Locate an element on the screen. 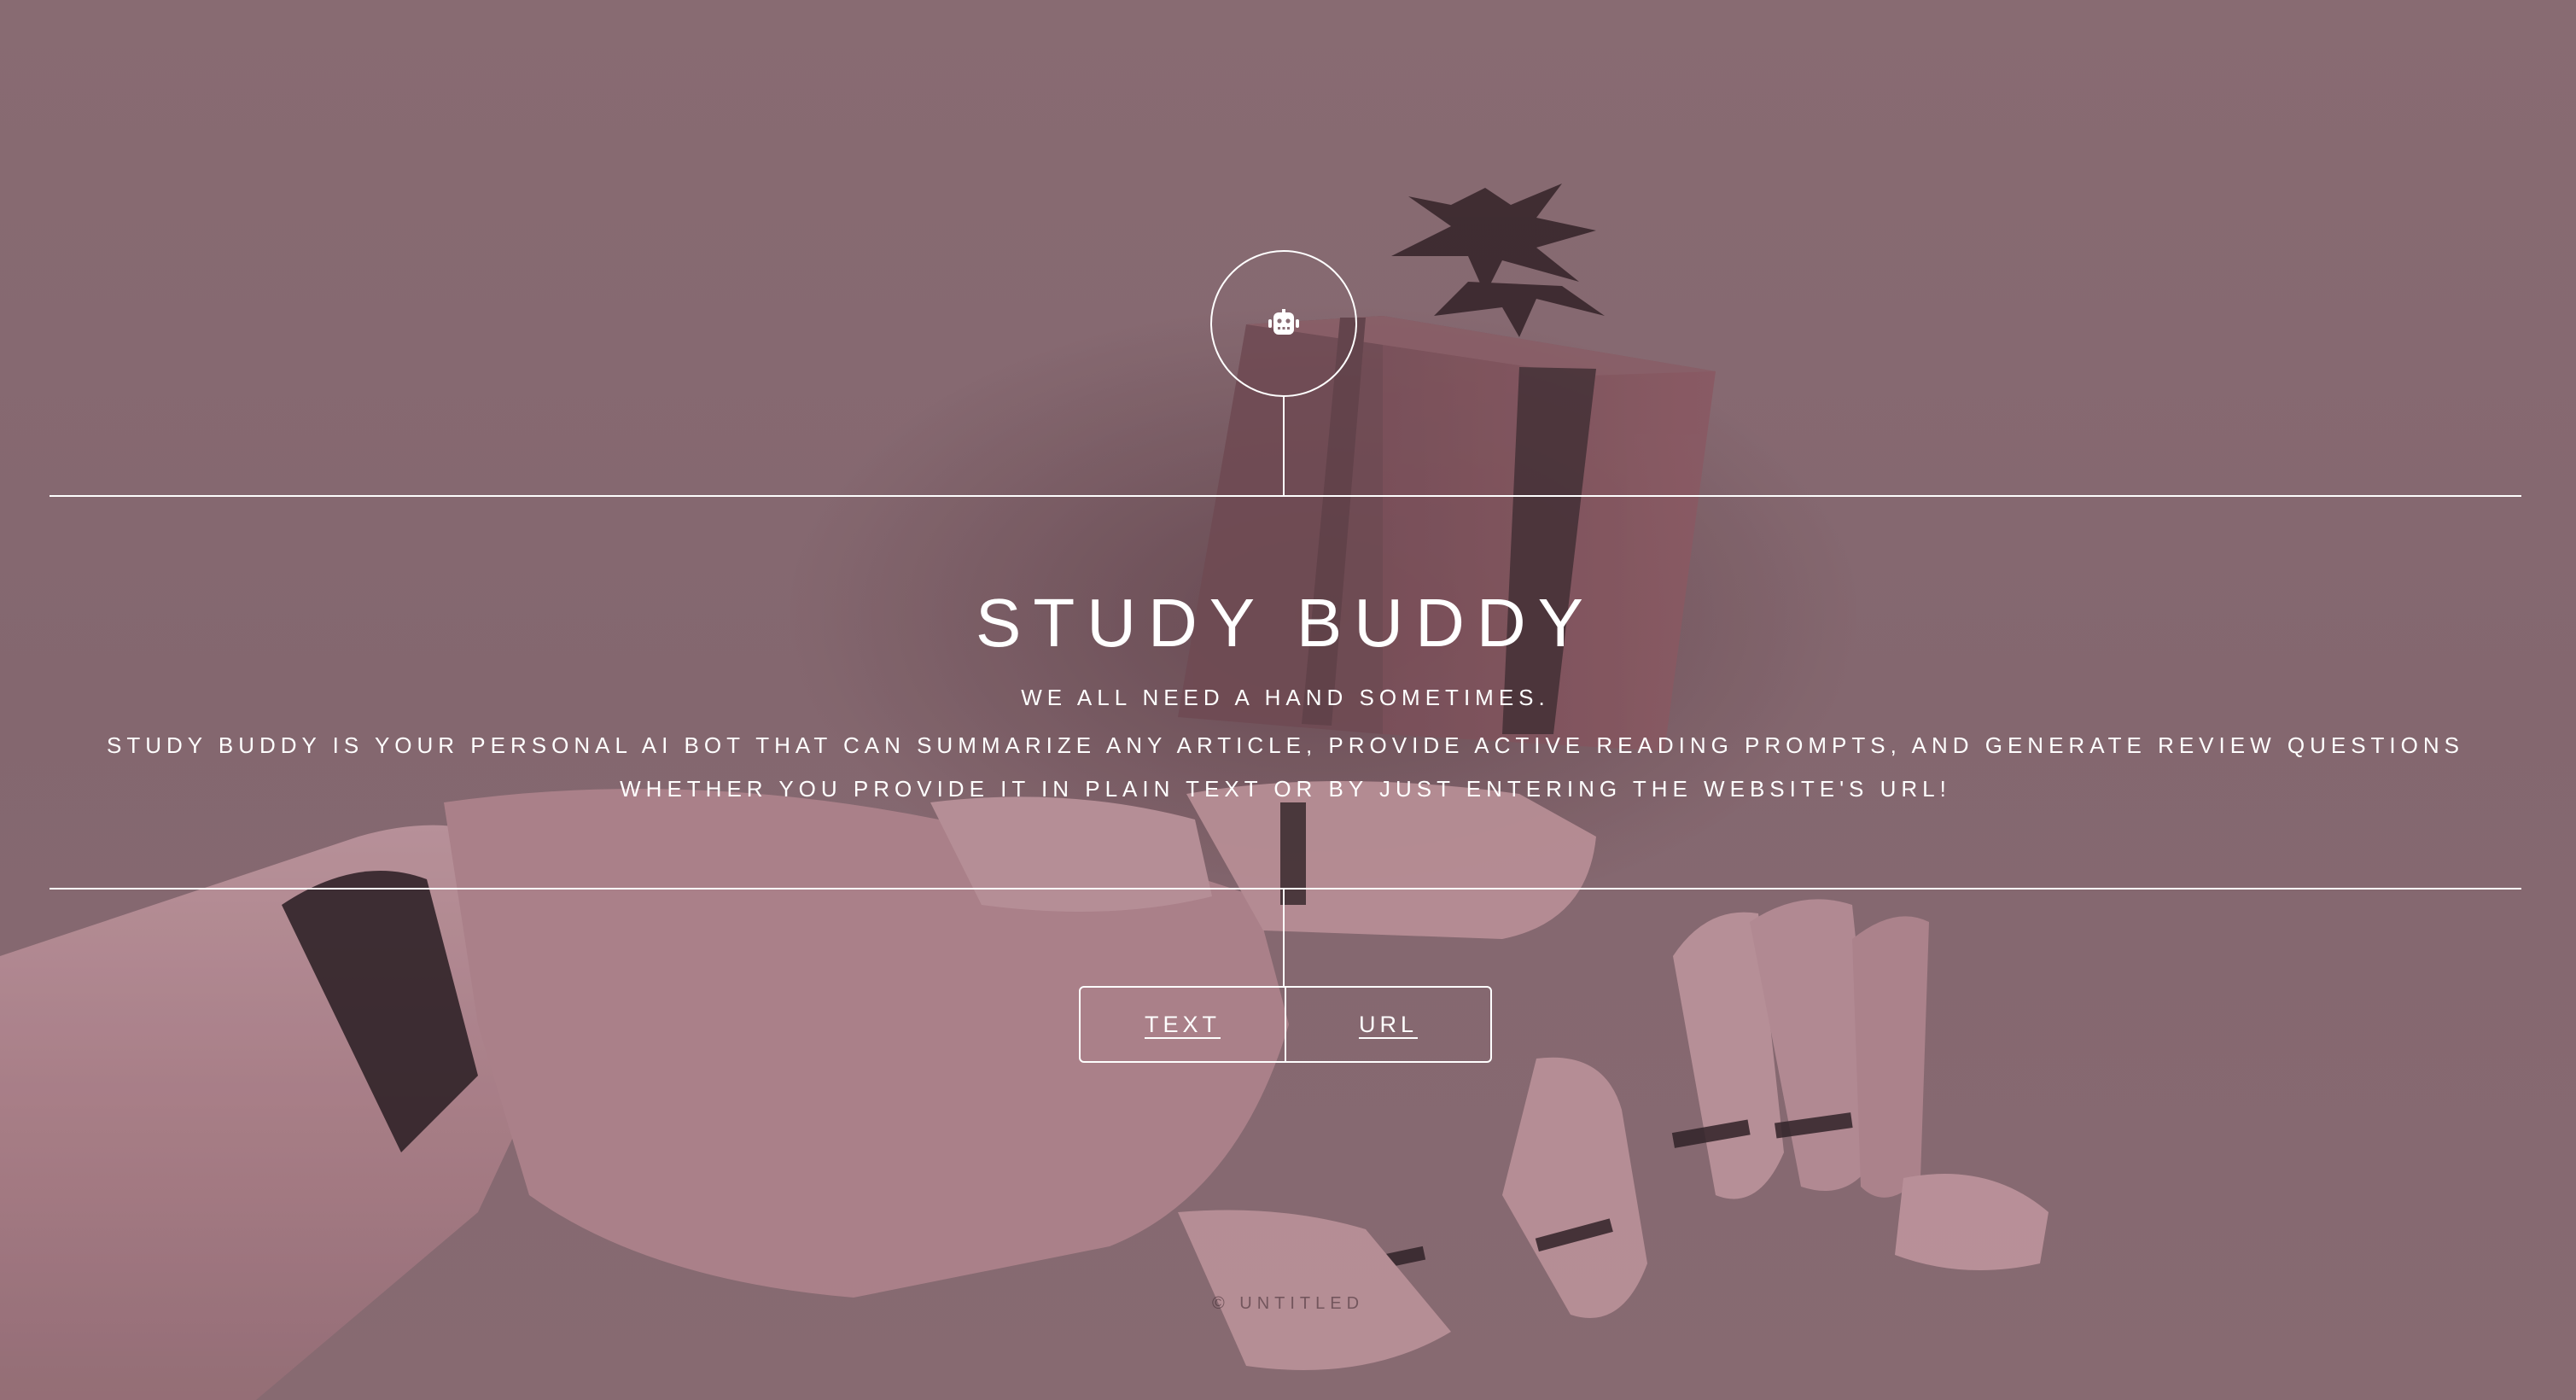  logo is located at coordinates (1283, 323).